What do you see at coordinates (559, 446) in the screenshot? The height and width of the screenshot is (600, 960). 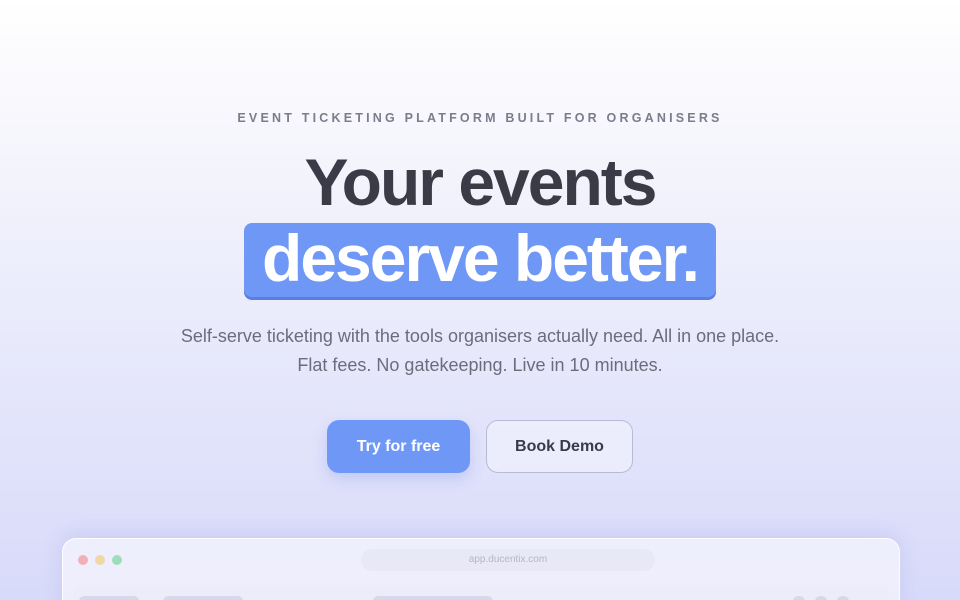 I see `book-demo-button: Book Demo` at bounding box center [559, 446].